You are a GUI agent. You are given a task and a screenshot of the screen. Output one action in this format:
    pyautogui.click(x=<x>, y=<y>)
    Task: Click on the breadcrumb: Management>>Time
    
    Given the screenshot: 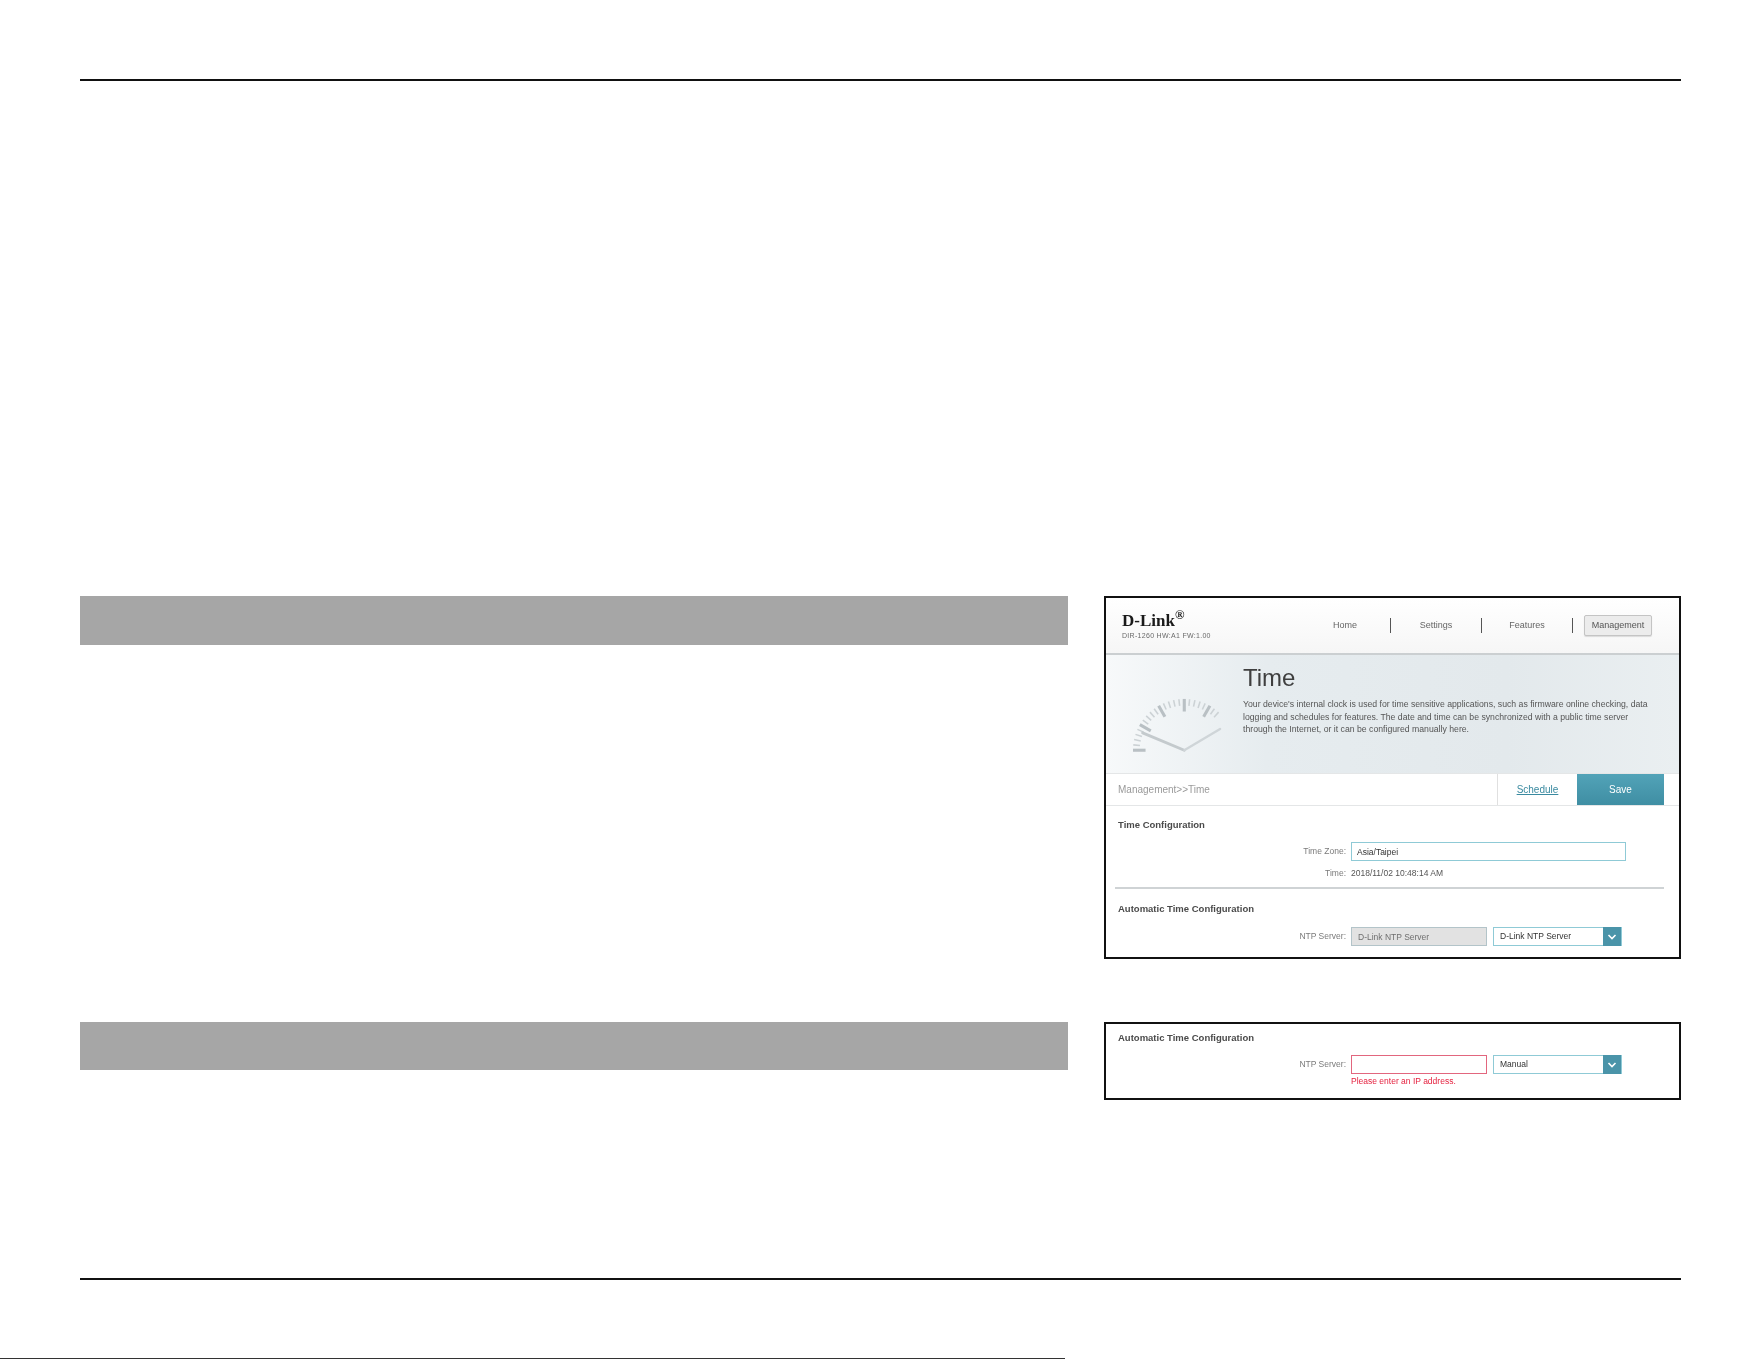 What is the action you would take?
    pyautogui.click(x=1164, y=790)
    